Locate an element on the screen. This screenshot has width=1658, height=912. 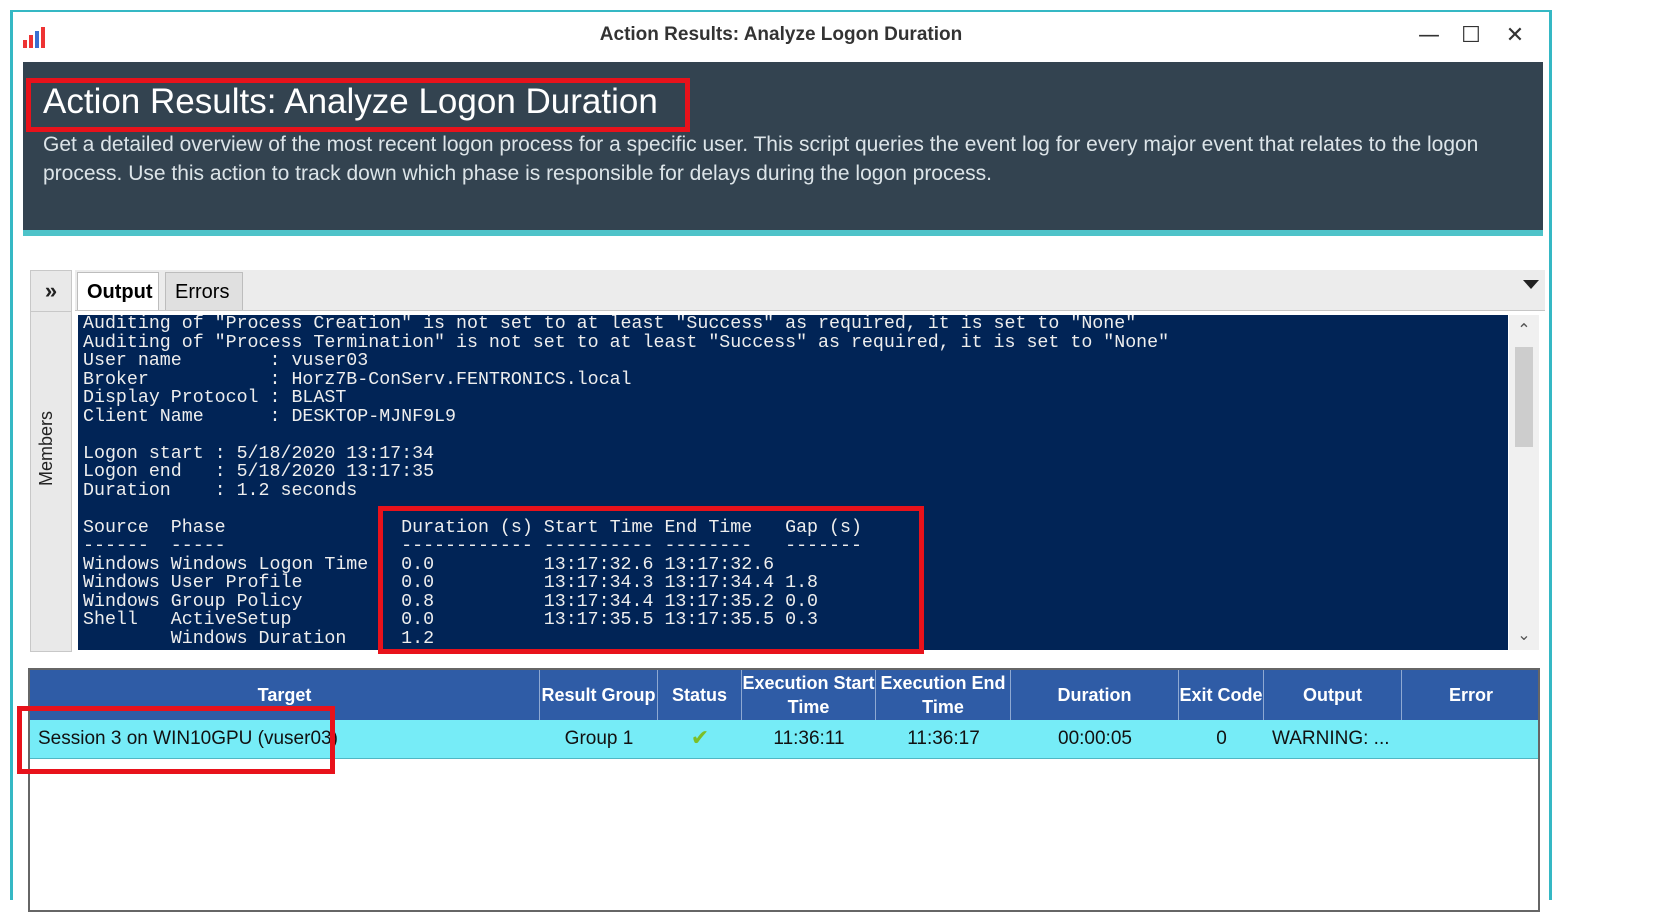
cell-duration: 00:00:05 is located at coordinates (1095, 738).